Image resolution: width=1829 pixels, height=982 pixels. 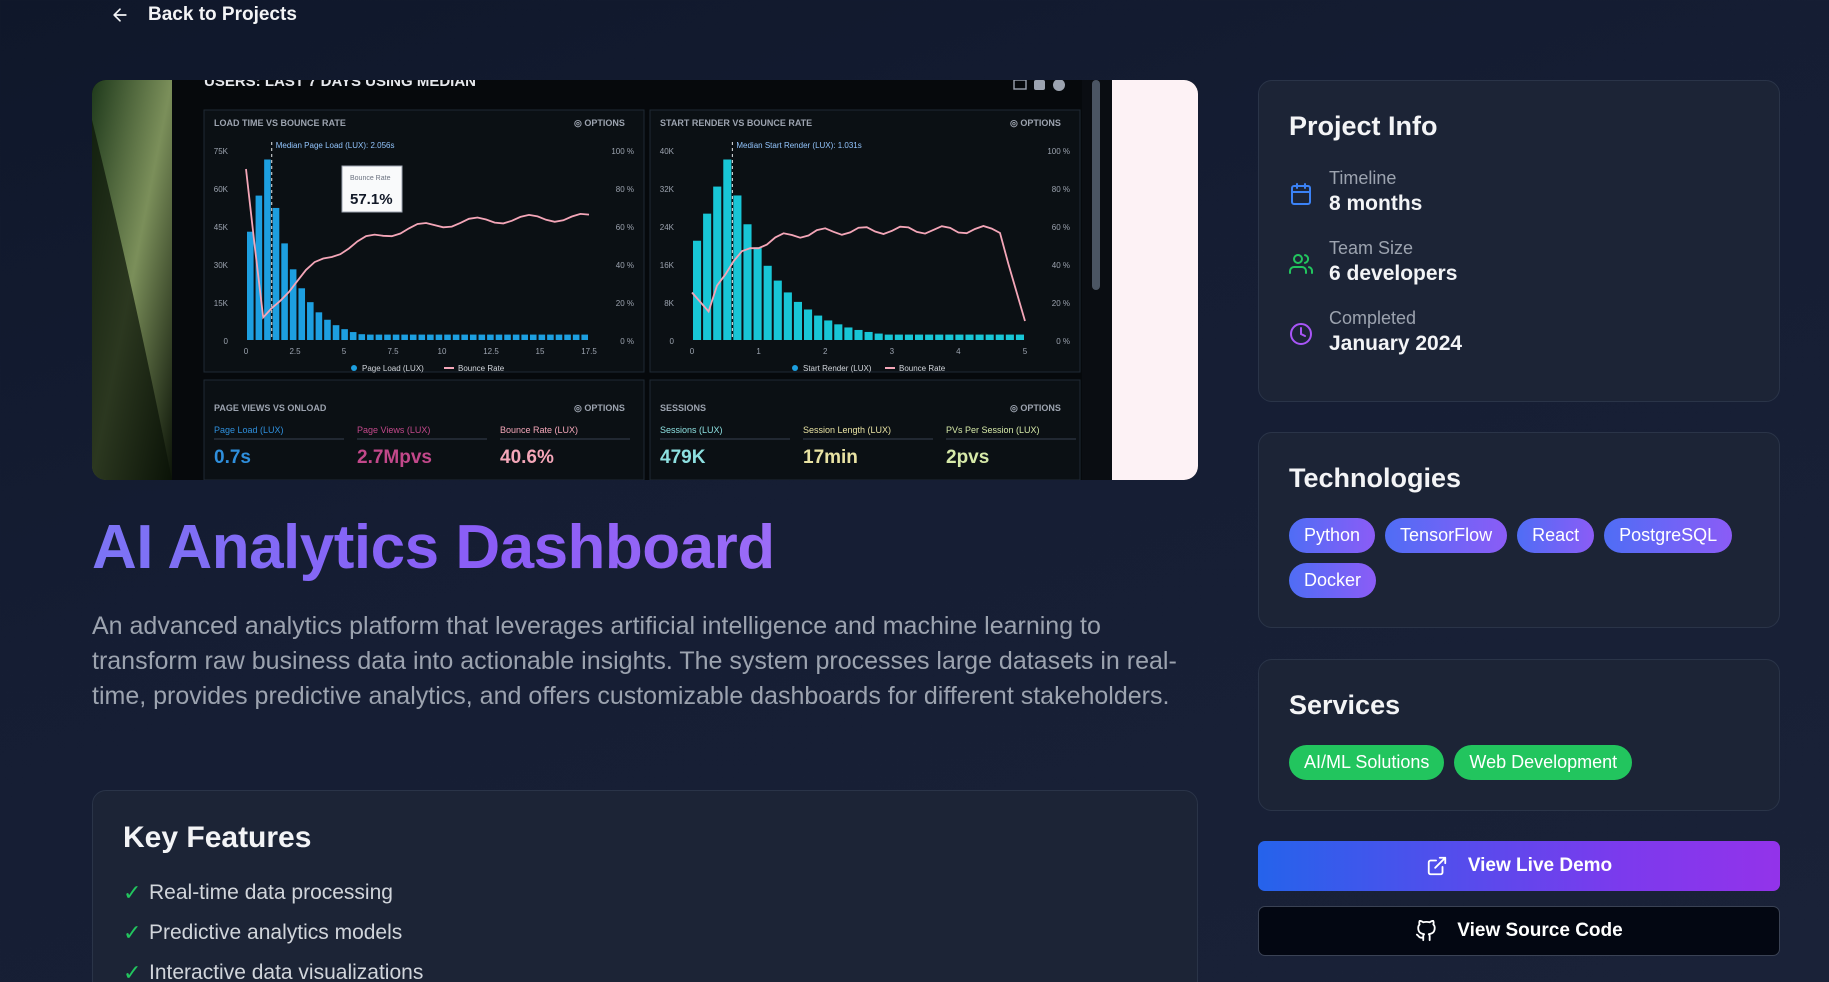 What do you see at coordinates (221, 303) in the screenshot?
I see `y-tick-label: 15K` at bounding box center [221, 303].